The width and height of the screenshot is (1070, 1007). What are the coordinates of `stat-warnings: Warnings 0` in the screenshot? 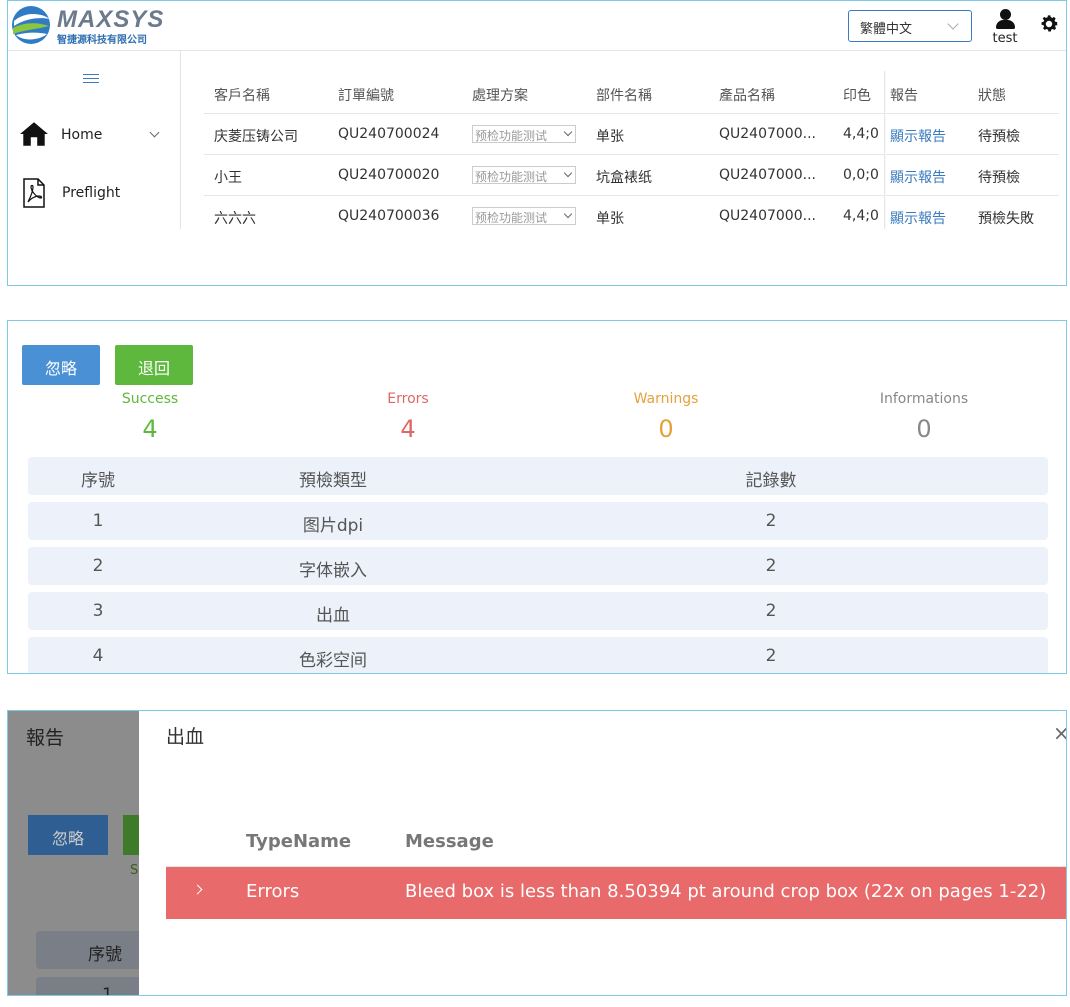 It's located at (666, 417).